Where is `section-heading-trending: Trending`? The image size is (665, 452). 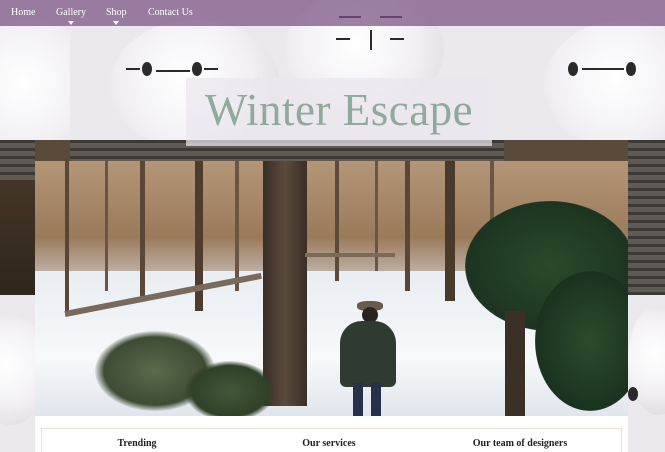 section-heading-trending: Trending is located at coordinates (137, 443).